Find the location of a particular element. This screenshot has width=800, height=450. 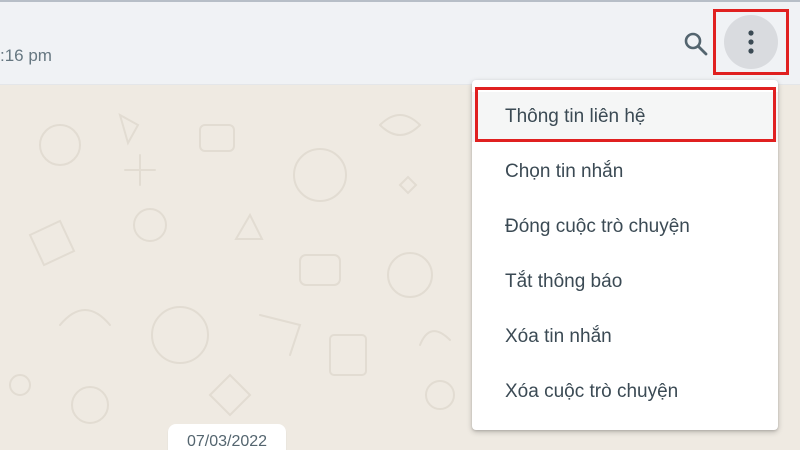

search-button is located at coordinates (696, 44).